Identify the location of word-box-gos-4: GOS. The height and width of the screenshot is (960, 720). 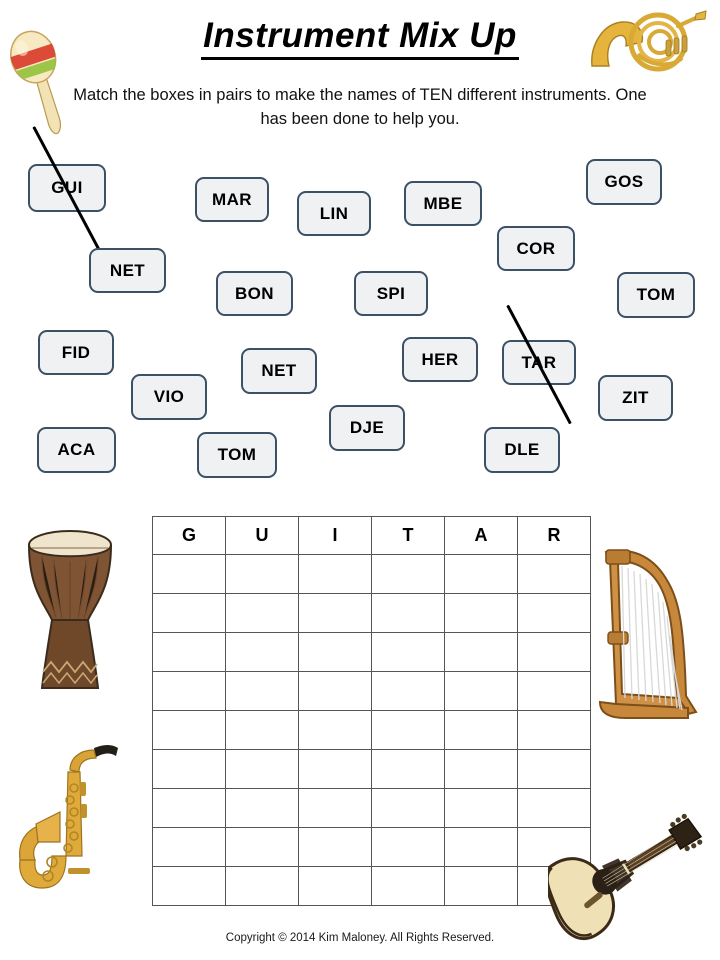
(624, 182).